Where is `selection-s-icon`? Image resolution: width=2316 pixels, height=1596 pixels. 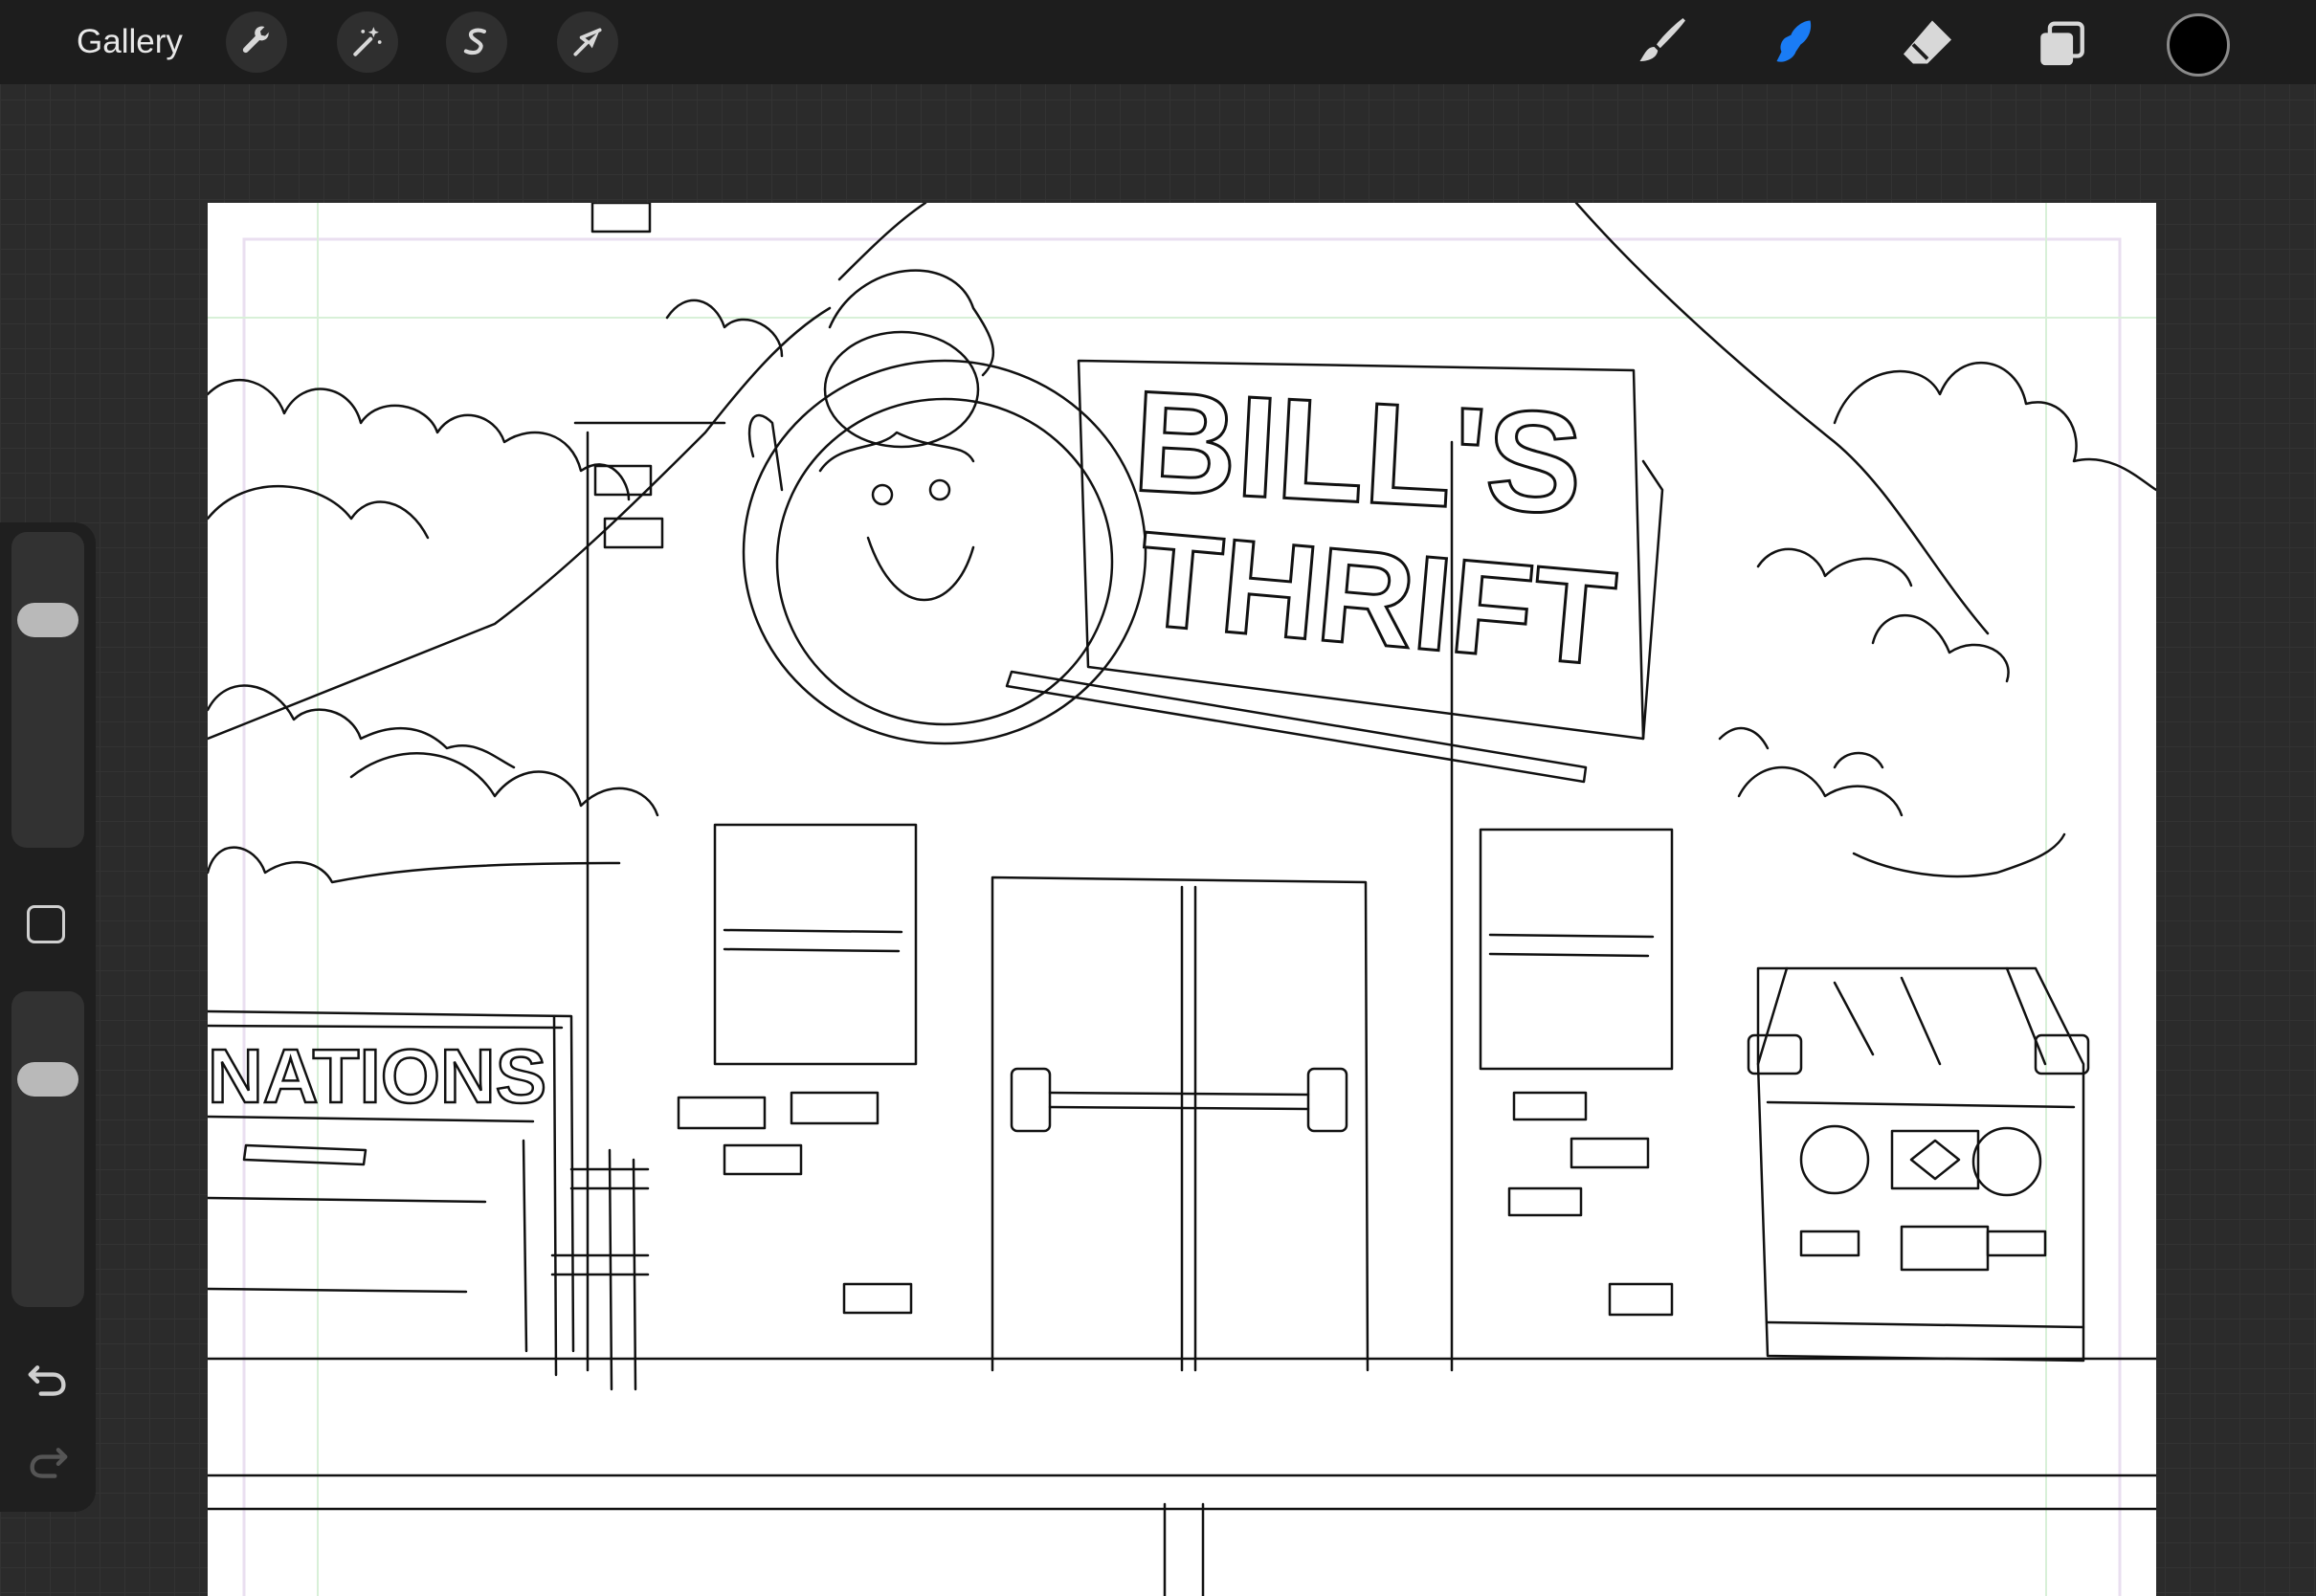 selection-s-icon is located at coordinates (475, 42).